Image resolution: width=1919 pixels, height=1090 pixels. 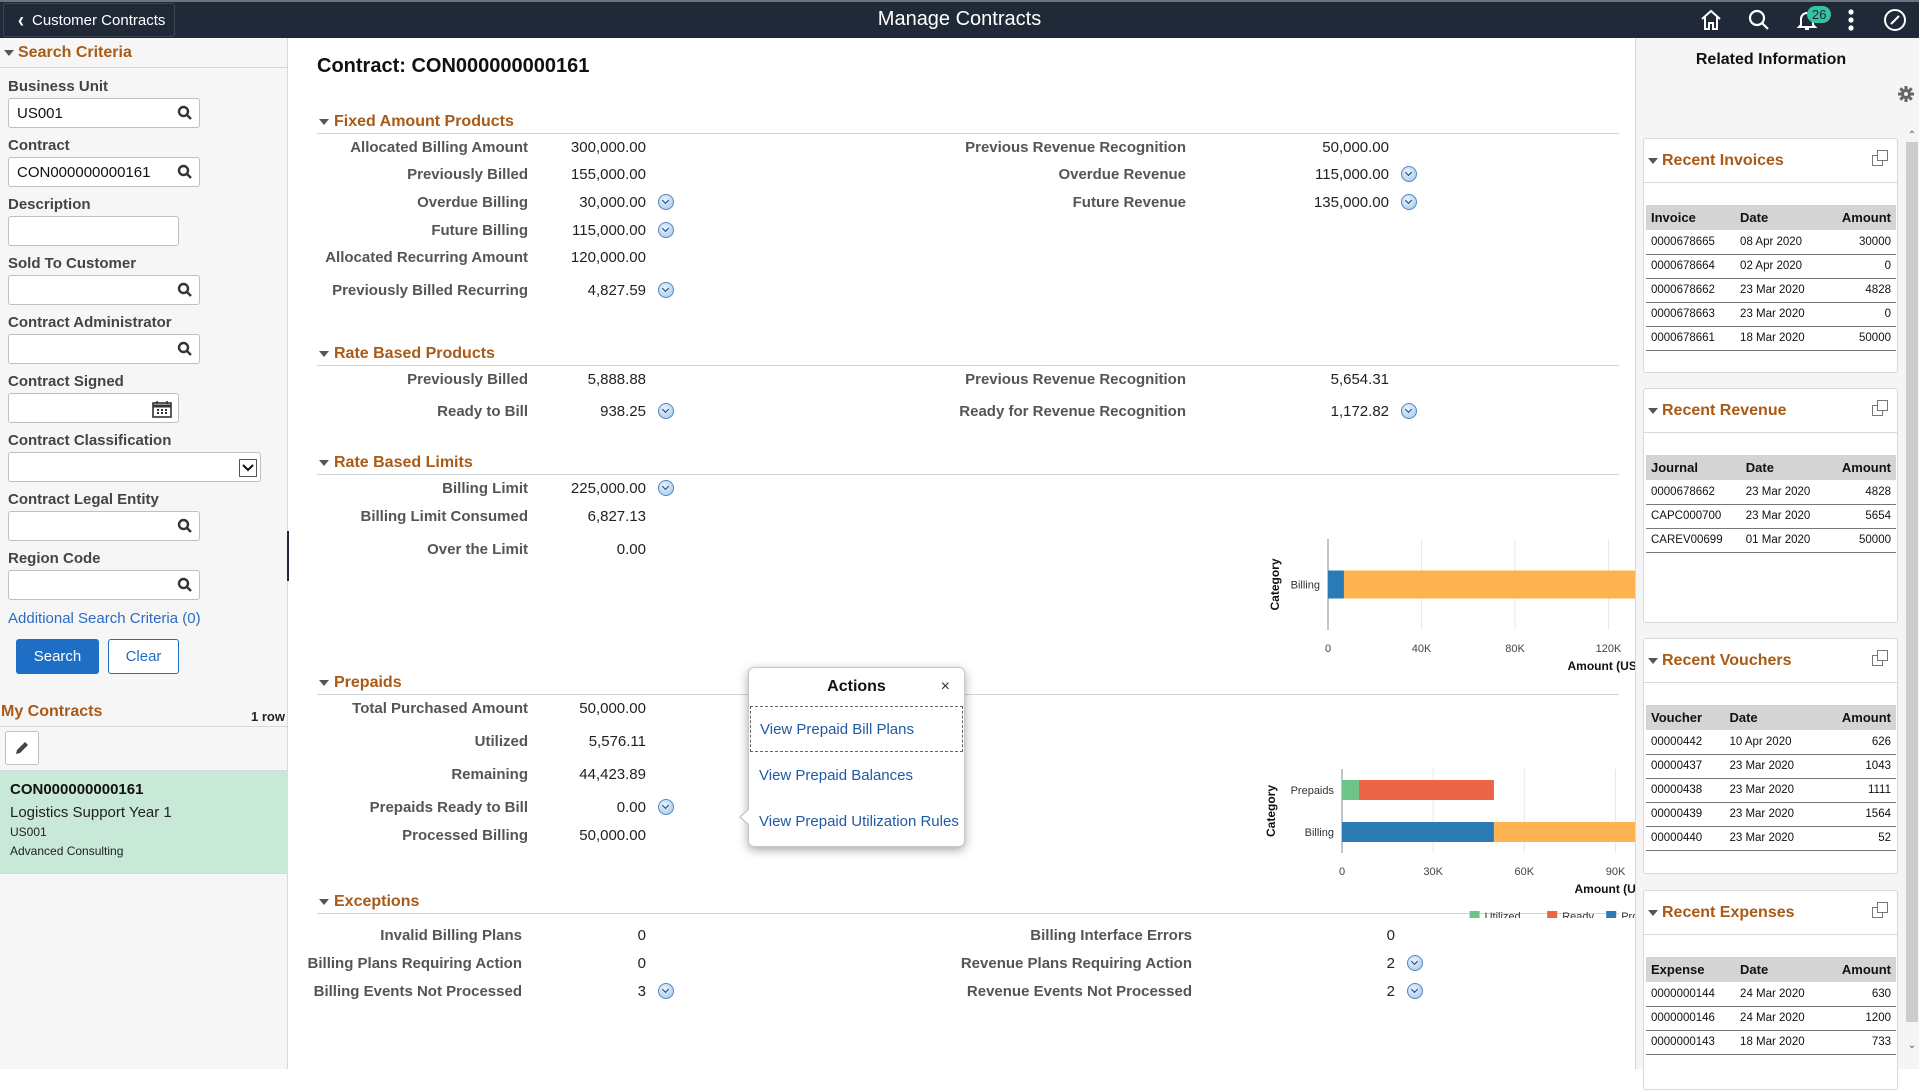 What do you see at coordinates (104, 113) in the screenshot?
I see `business-unit-input: US001` at bounding box center [104, 113].